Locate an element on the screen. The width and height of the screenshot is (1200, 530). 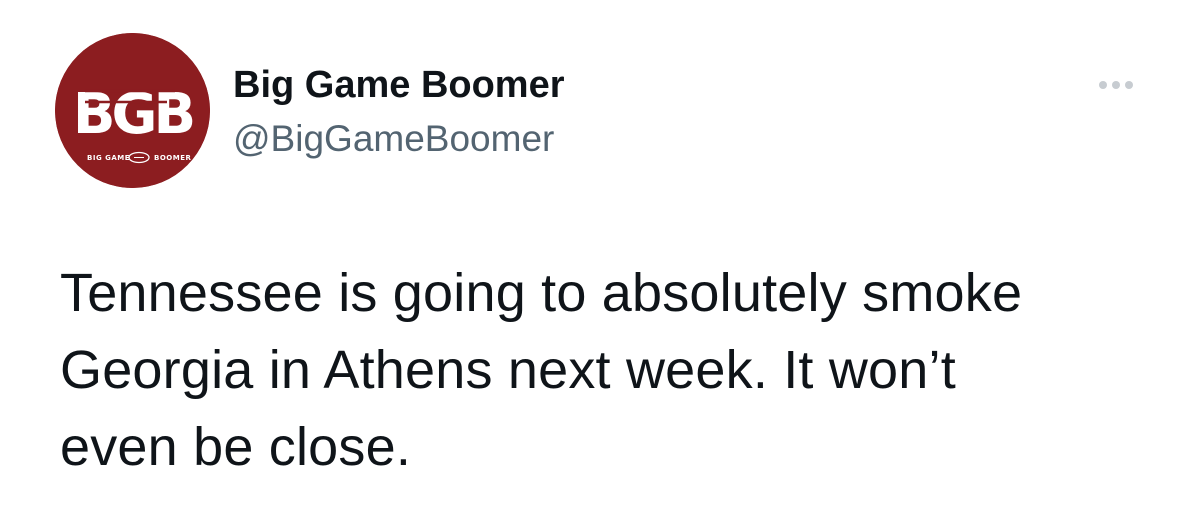
user-info: Big Game Boomer @BigGameBoomer is located at coordinates (399, 112).